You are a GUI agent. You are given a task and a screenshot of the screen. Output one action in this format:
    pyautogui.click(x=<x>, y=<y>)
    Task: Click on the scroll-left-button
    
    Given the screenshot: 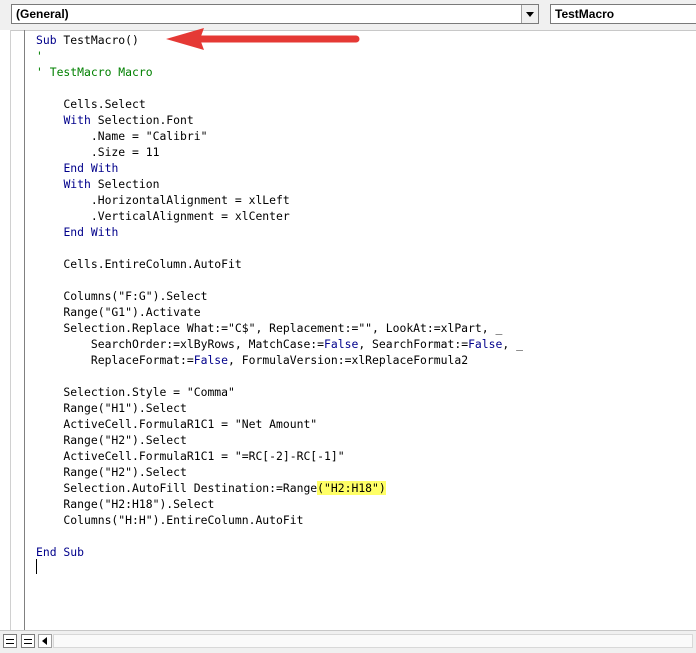 What is the action you would take?
    pyautogui.click(x=45, y=641)
    